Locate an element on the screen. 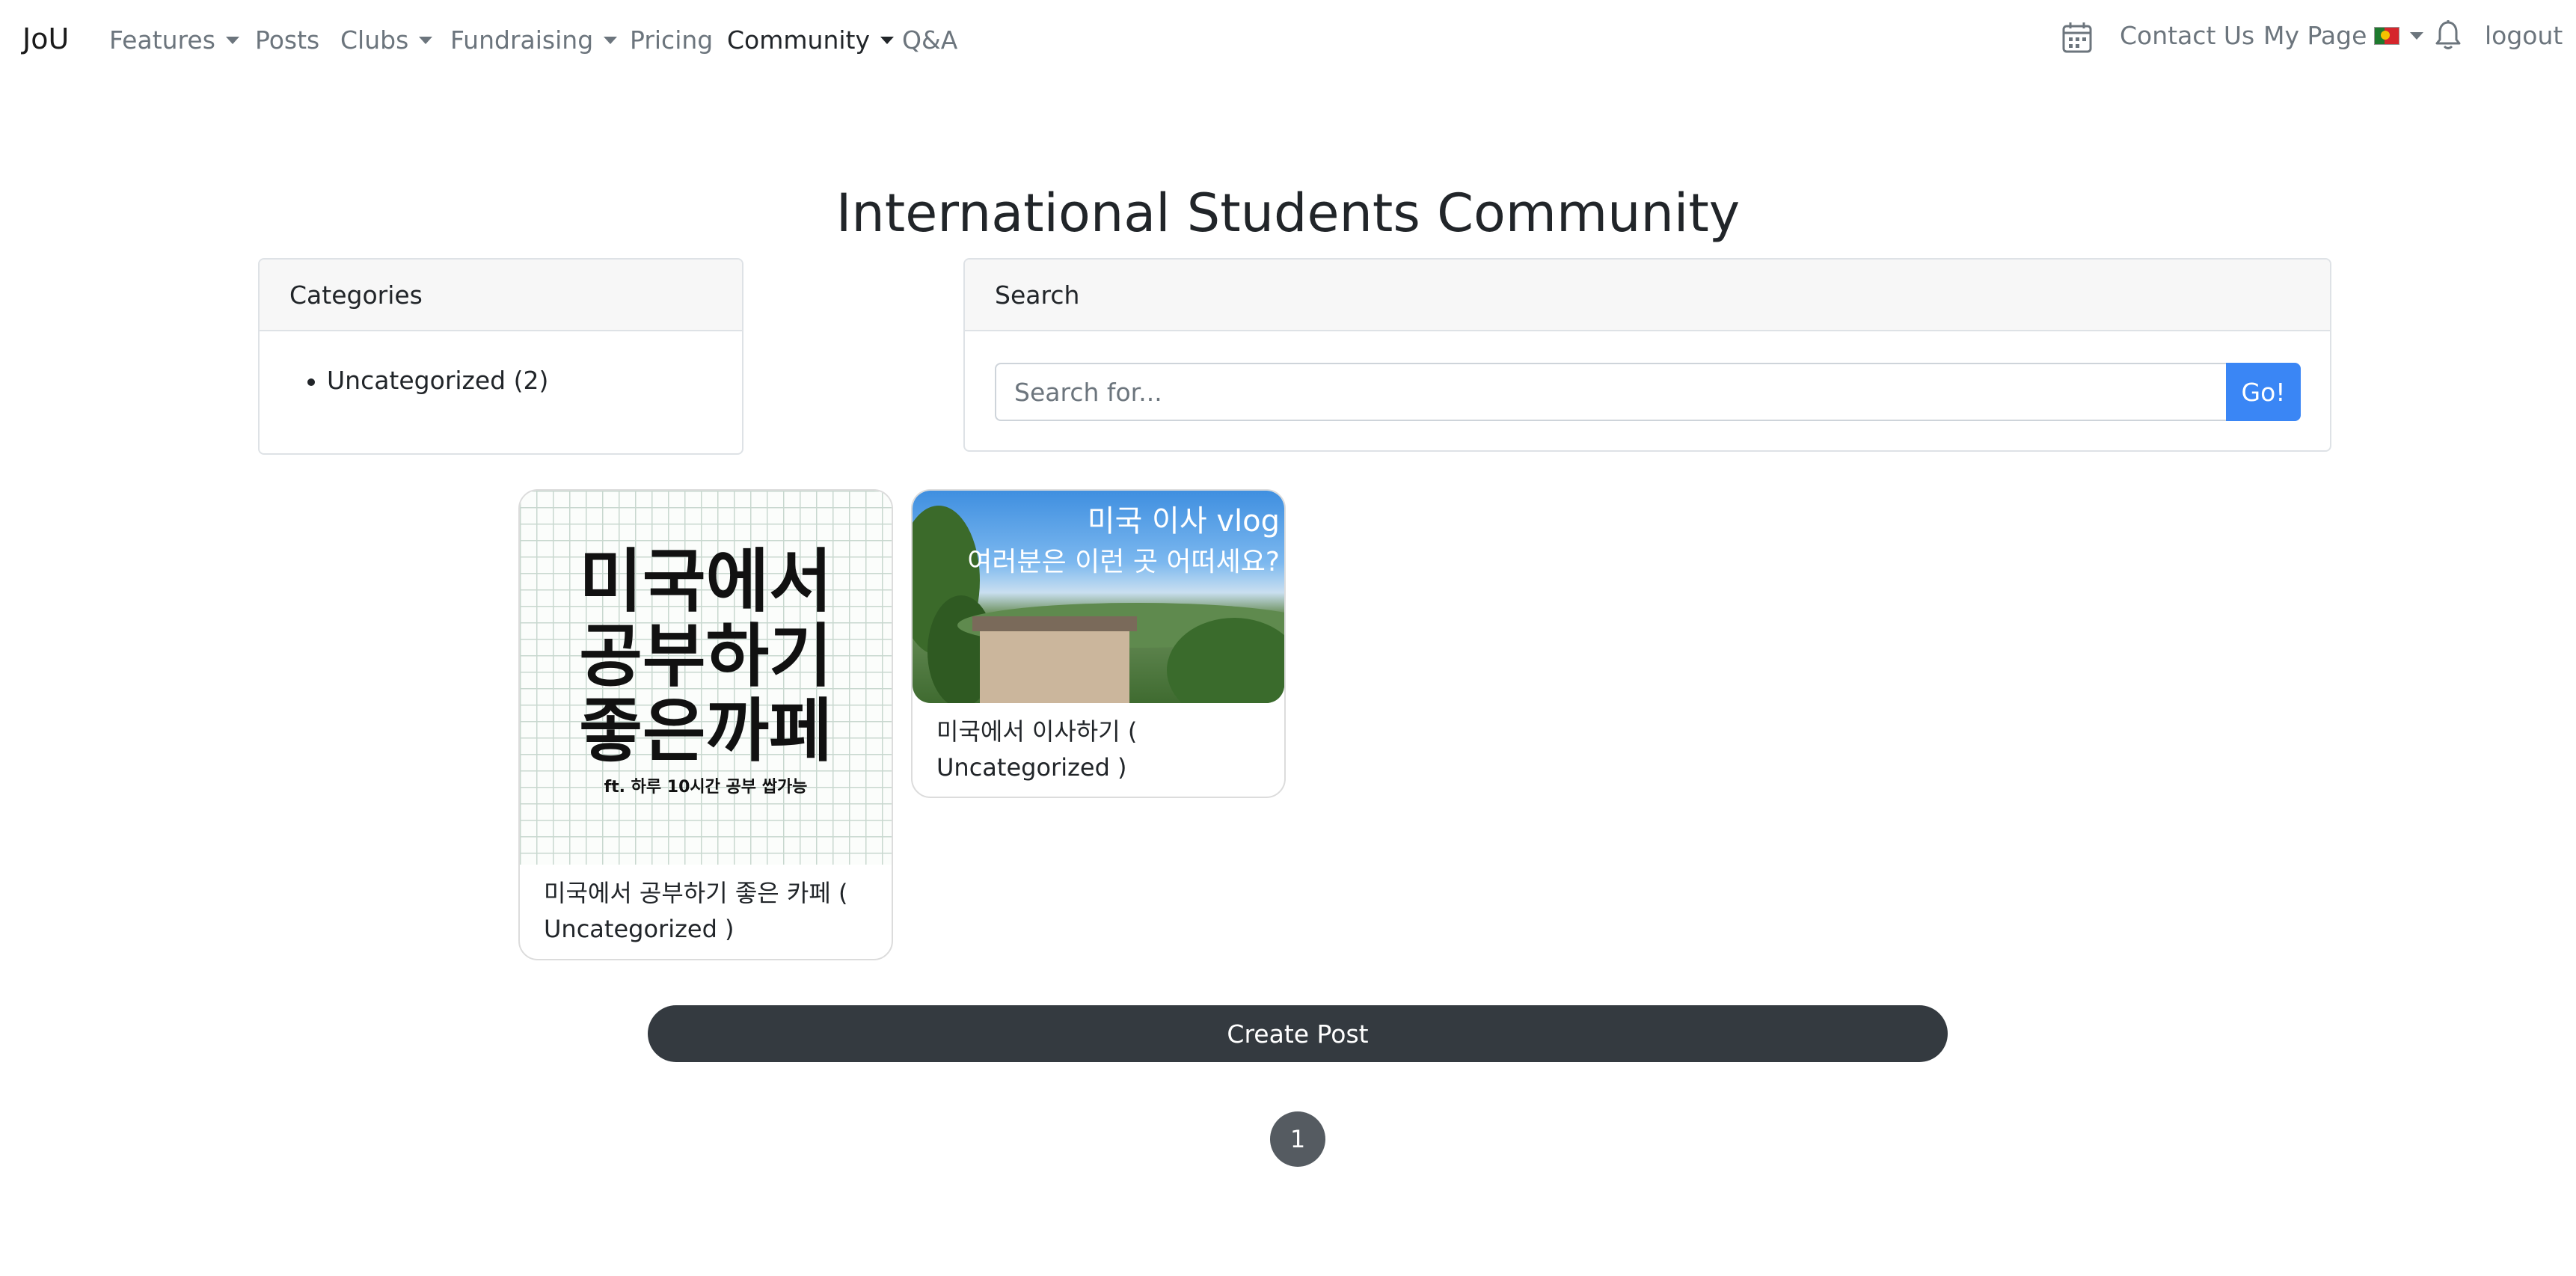 The image size is (2576, 1276). category-item-uncategorized: Uncategorized (2) is located at coordinates (427, 380).